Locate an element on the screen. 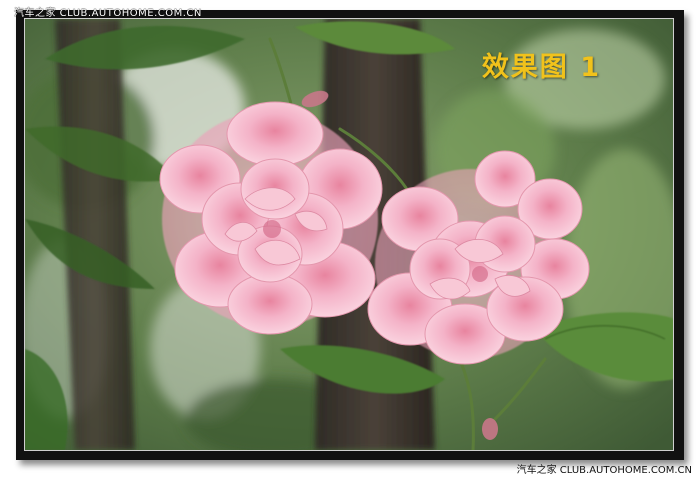 The height and width of the screenshot is (479, 700). top-watermark: 汽车之家 CLUB.AUTOHOME.COM.CN is located at coordinates (108, 13).